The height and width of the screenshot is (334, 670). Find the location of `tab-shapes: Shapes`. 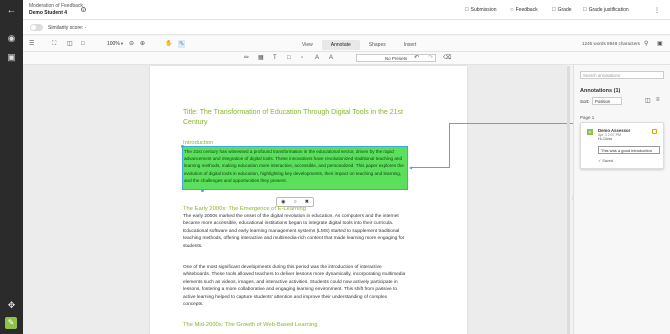

tab-shapes: Shapes is located at coordinates (377, 45).